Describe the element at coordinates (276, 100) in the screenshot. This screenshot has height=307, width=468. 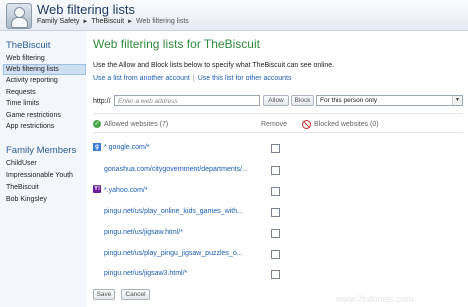
I see `allow-button: Allow` at that location.